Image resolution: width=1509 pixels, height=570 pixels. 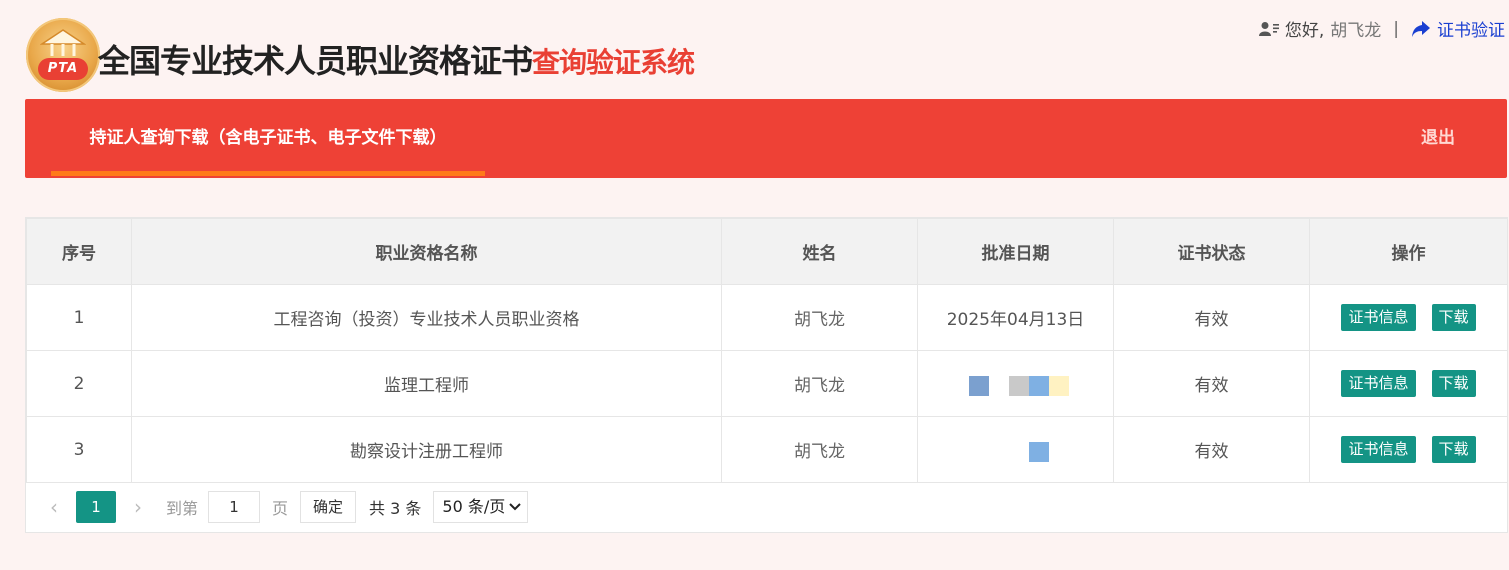 I want to click on tab-label: 持证人查询下载（含电子证书、电子文件下载）, so click(x=268, y=138).